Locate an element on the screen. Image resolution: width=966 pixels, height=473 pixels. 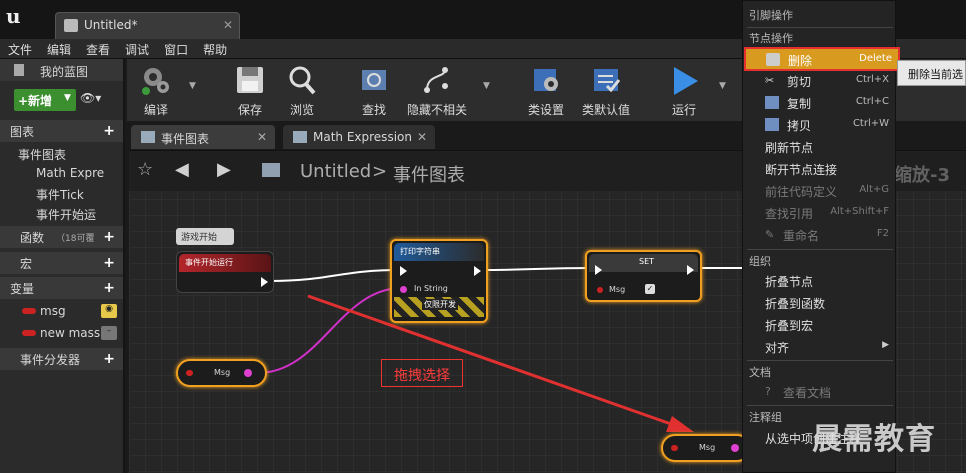
string-type-icon is located at coordinates (29, 333).